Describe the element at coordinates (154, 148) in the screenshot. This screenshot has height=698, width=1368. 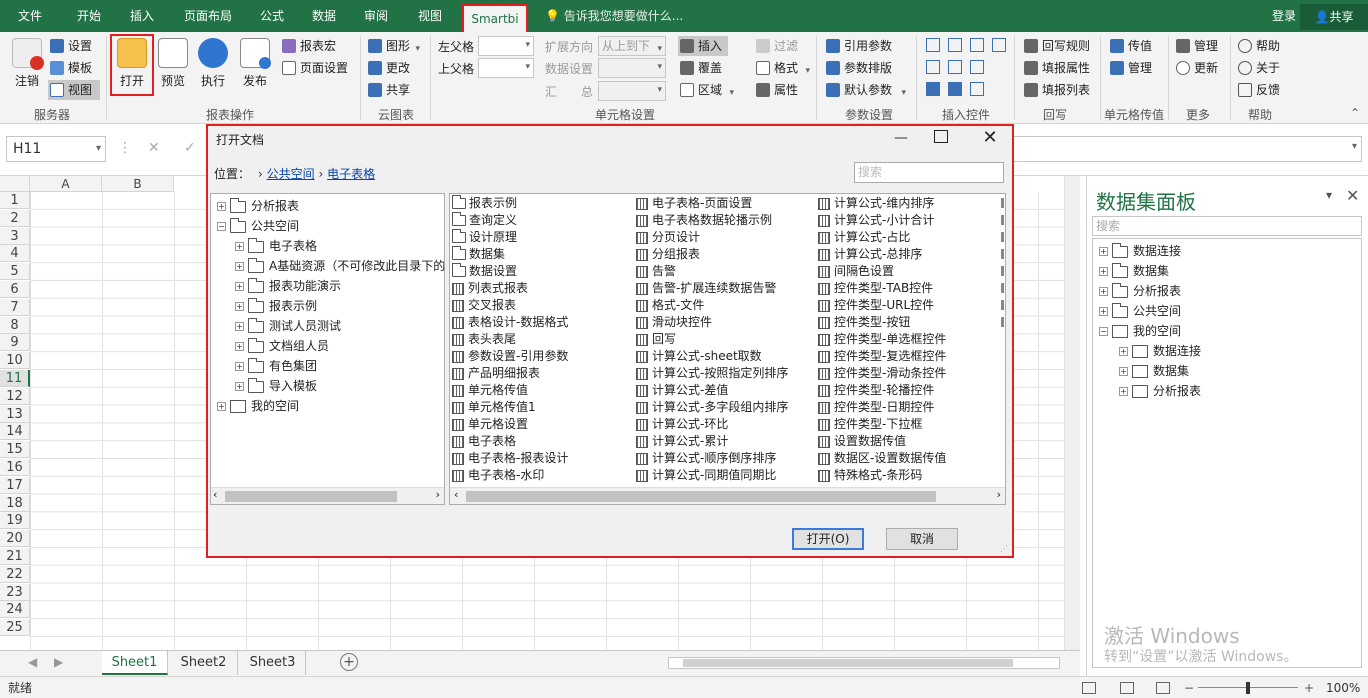
I see `cancel-icon: ✕` at that location.